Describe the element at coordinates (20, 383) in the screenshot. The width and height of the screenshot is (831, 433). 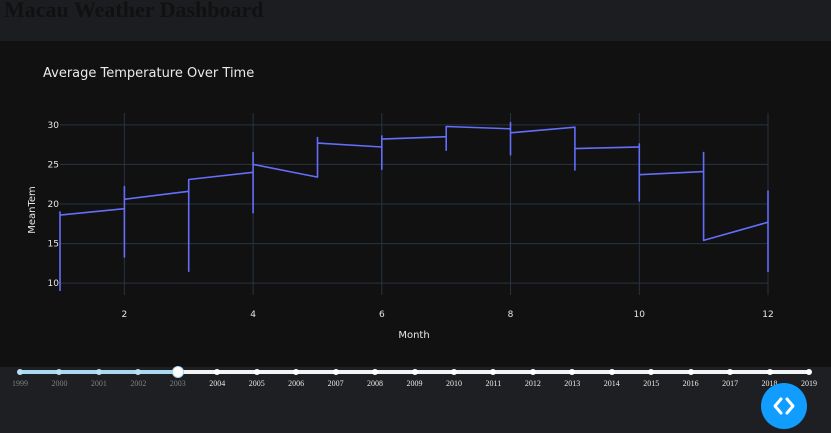
I see `slider-mark-label: 1999` at that location.